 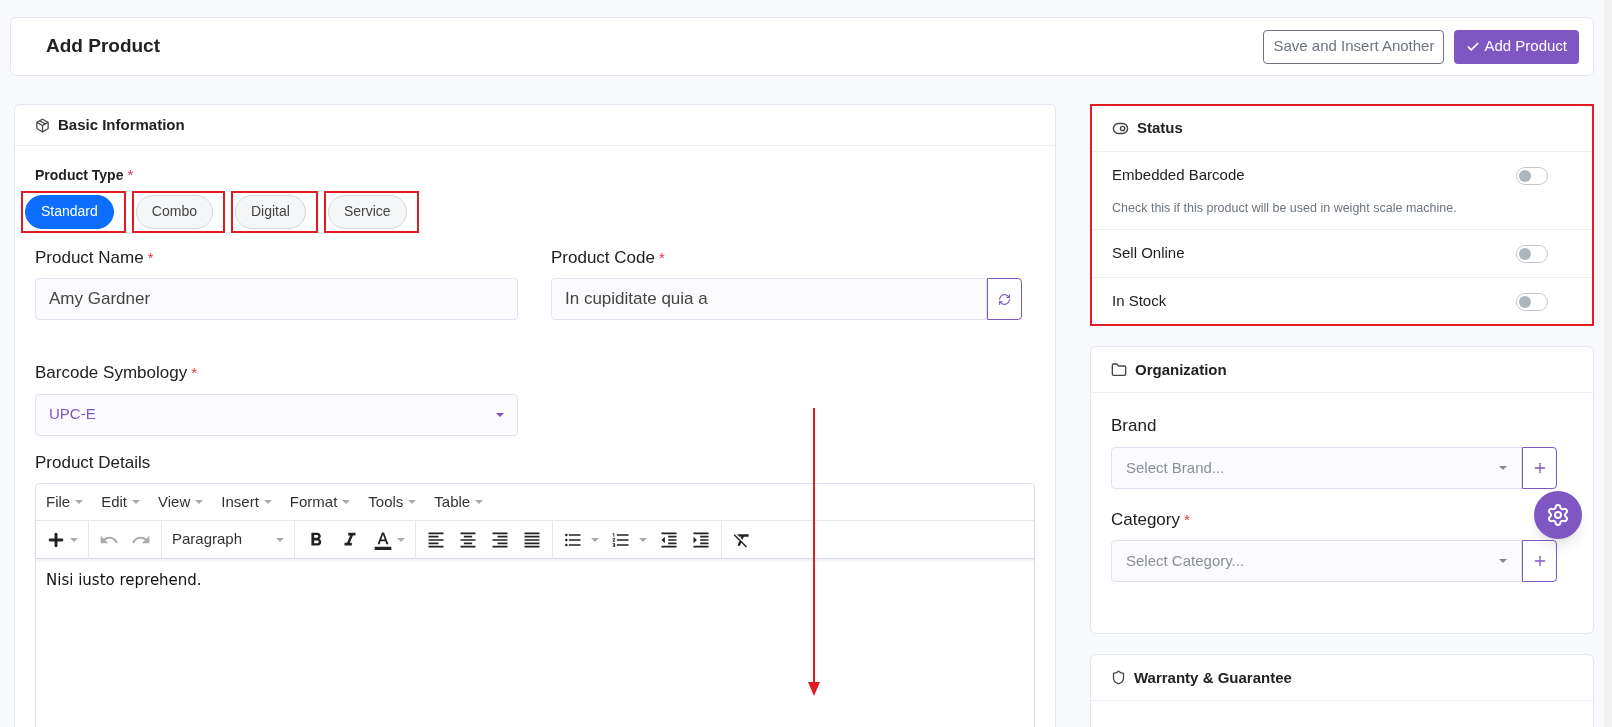 What do you see at coordinates (181, 502) in the screenshot?
I see `editor-menu-item: View` at bounding box center [181, 502].